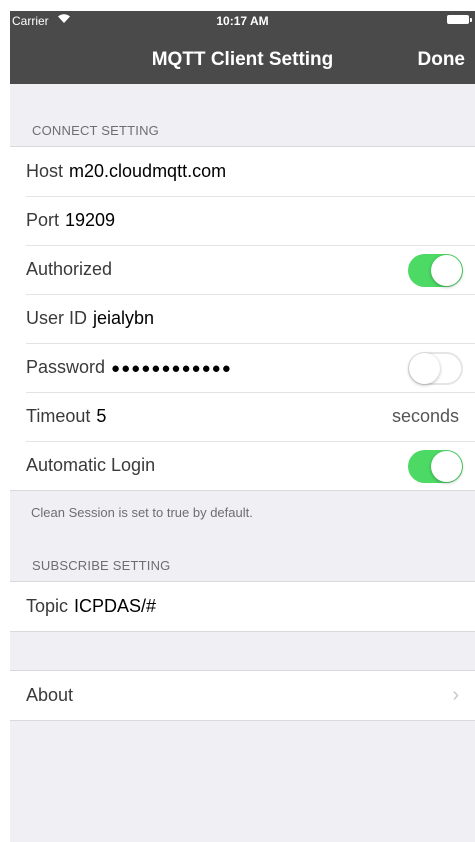  What do you see at coordinates (101, 416) in the screenshot?
I see `timeout-value: 5` at bounding box center [101, 416].